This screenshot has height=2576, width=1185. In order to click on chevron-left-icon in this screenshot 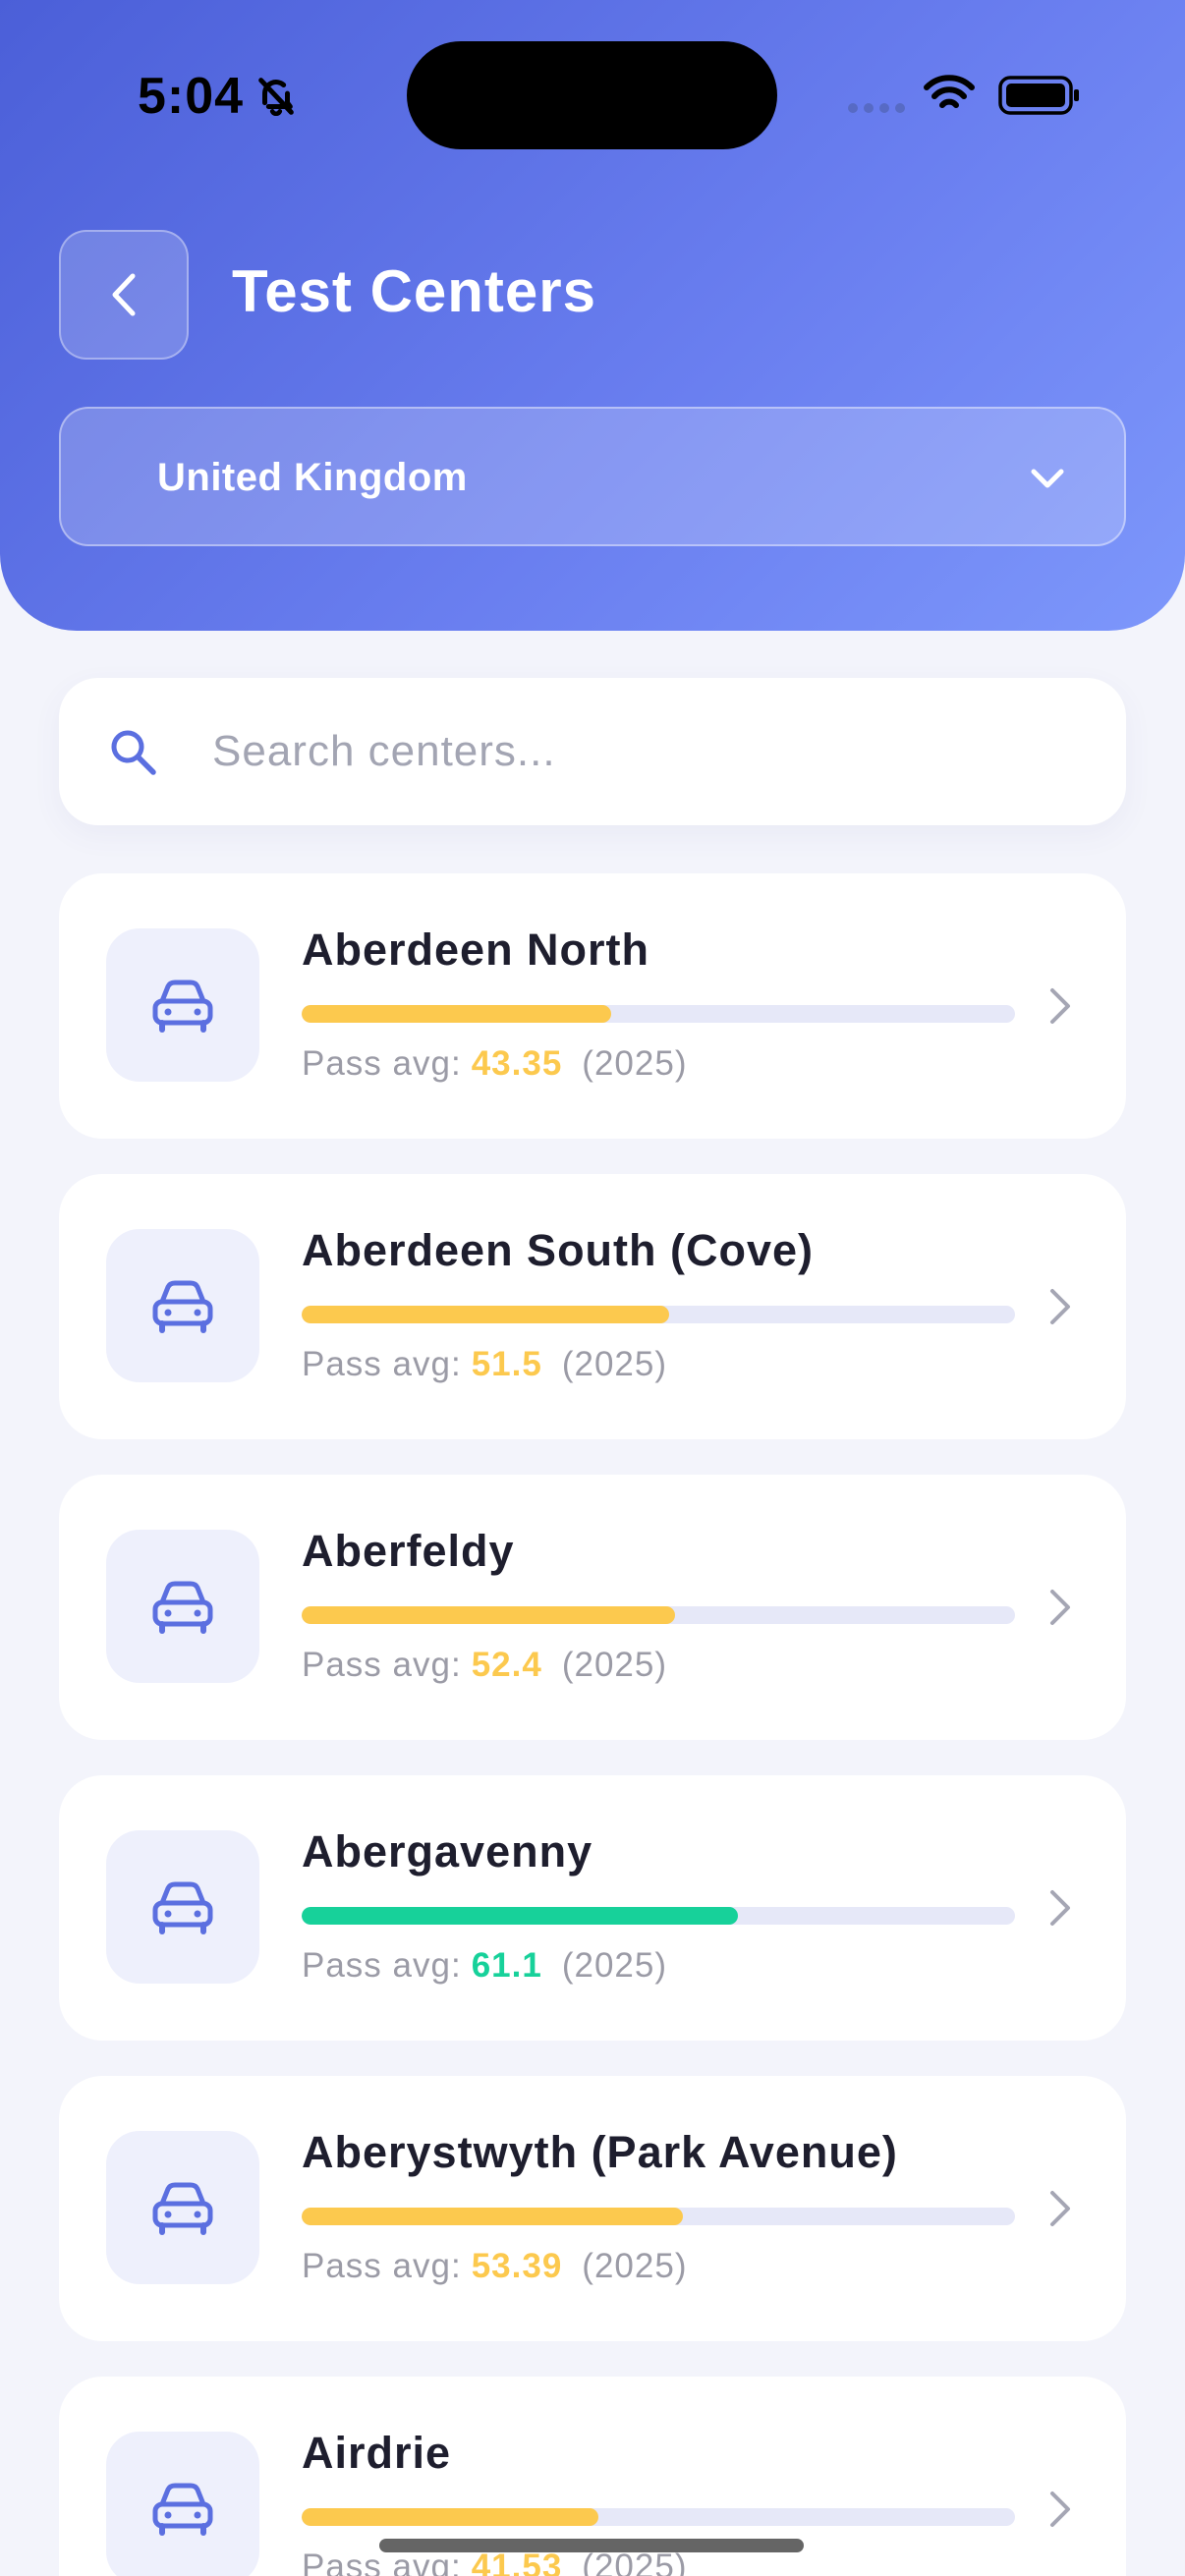, I will do `click(124, 294)`.